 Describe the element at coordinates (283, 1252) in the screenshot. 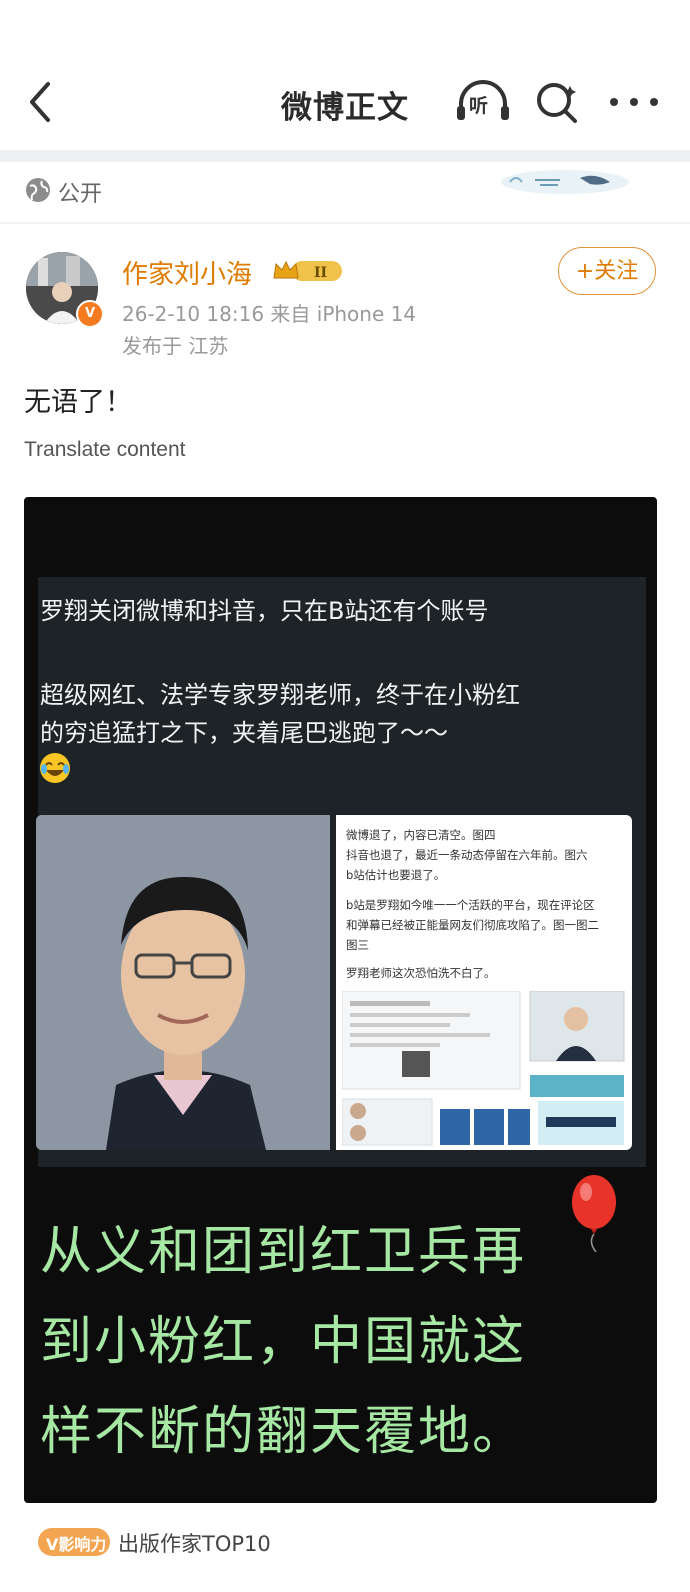

I see `image-caption-line: 从义和团到红卫兵再` at that location.